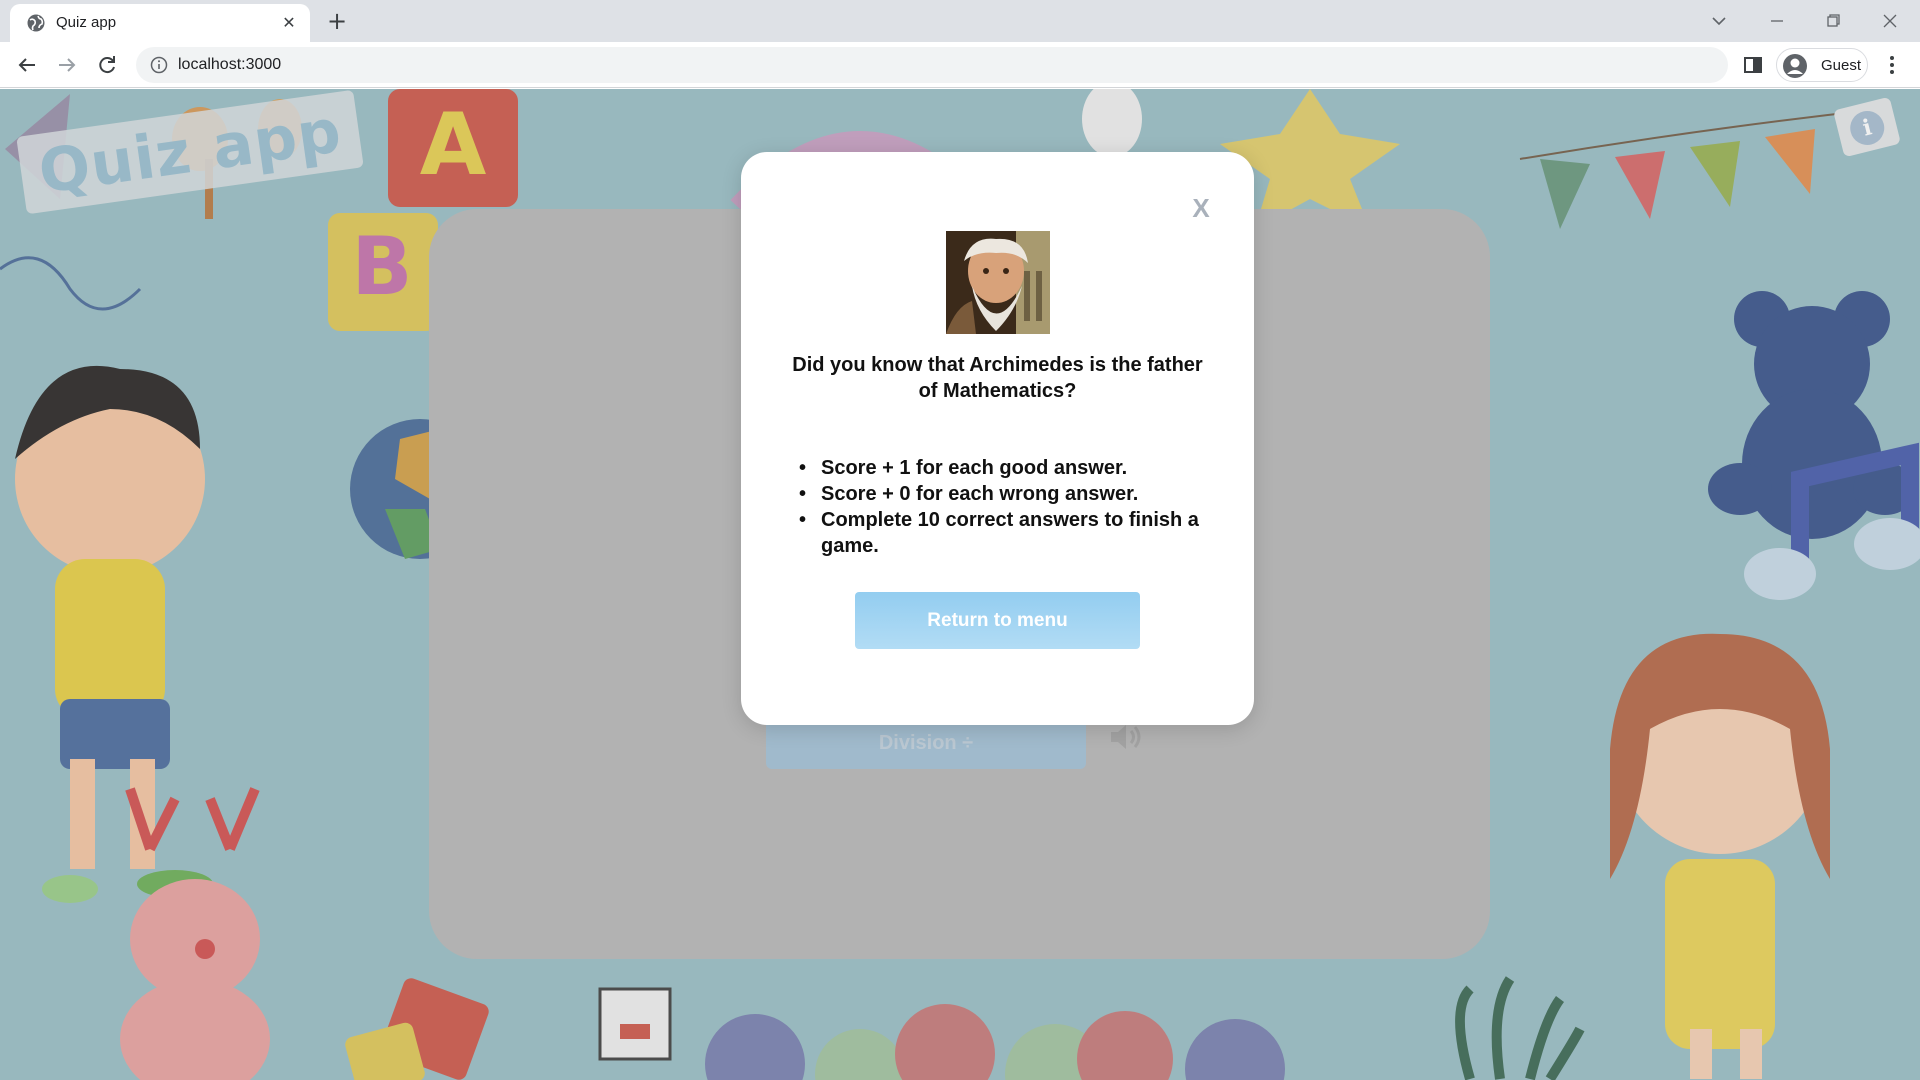  What do you see at coordinates (67, 65) in the screenshot?
I see `forward-icon` at bounding box center [67, 65].